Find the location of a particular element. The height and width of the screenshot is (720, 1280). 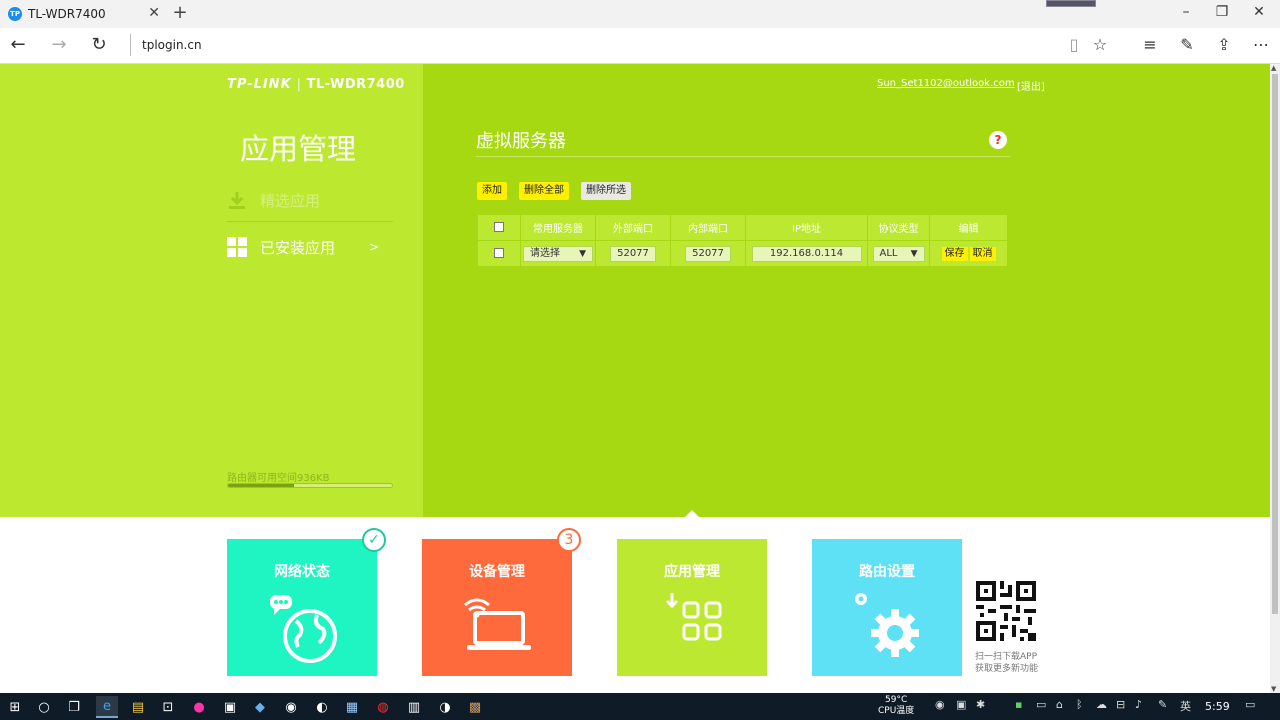

table-row: 请选择 ▼ 52077 52077 192.168.0.114 ALL ▼ 保存 取消 is located at coordinates (742, 253).